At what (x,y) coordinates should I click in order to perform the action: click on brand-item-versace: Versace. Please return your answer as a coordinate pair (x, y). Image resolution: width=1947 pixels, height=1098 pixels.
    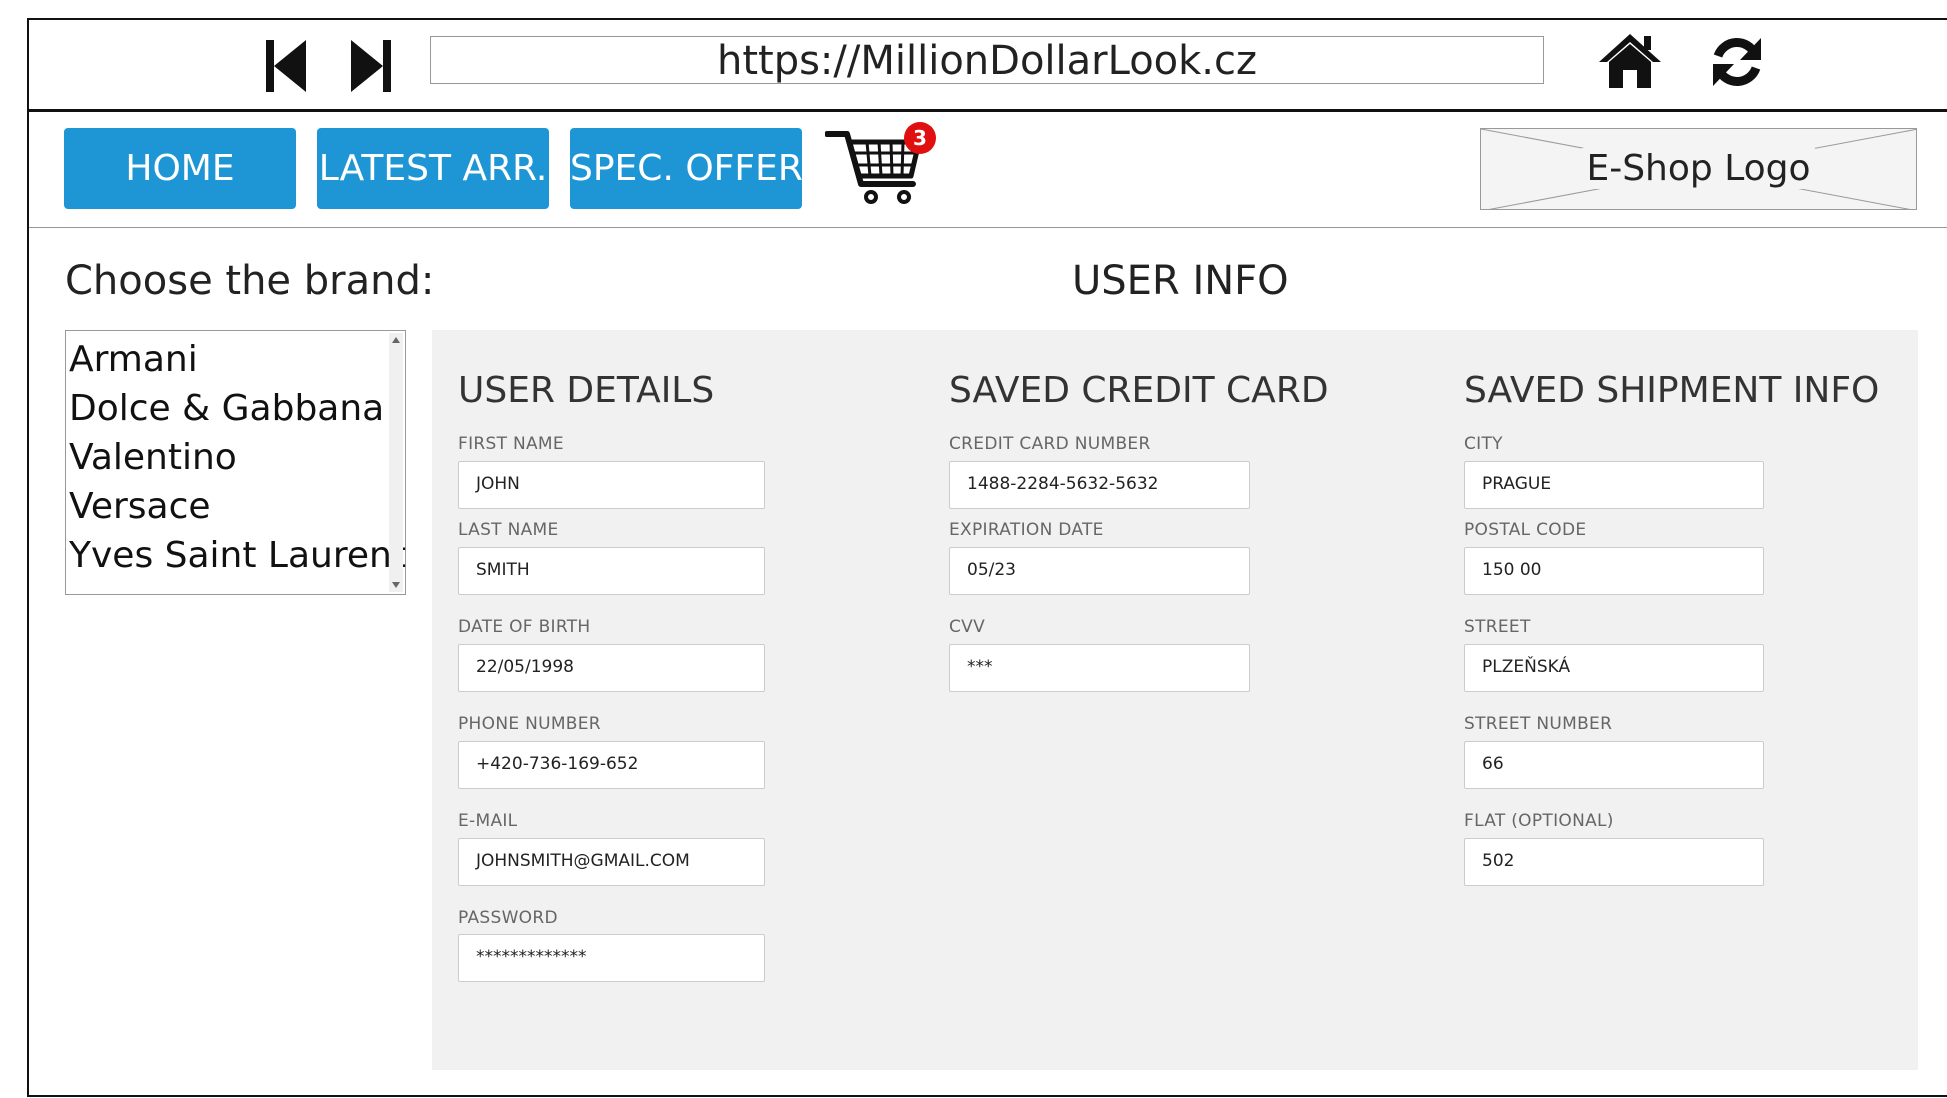
    Looking at the image, I should click on (235, 506).